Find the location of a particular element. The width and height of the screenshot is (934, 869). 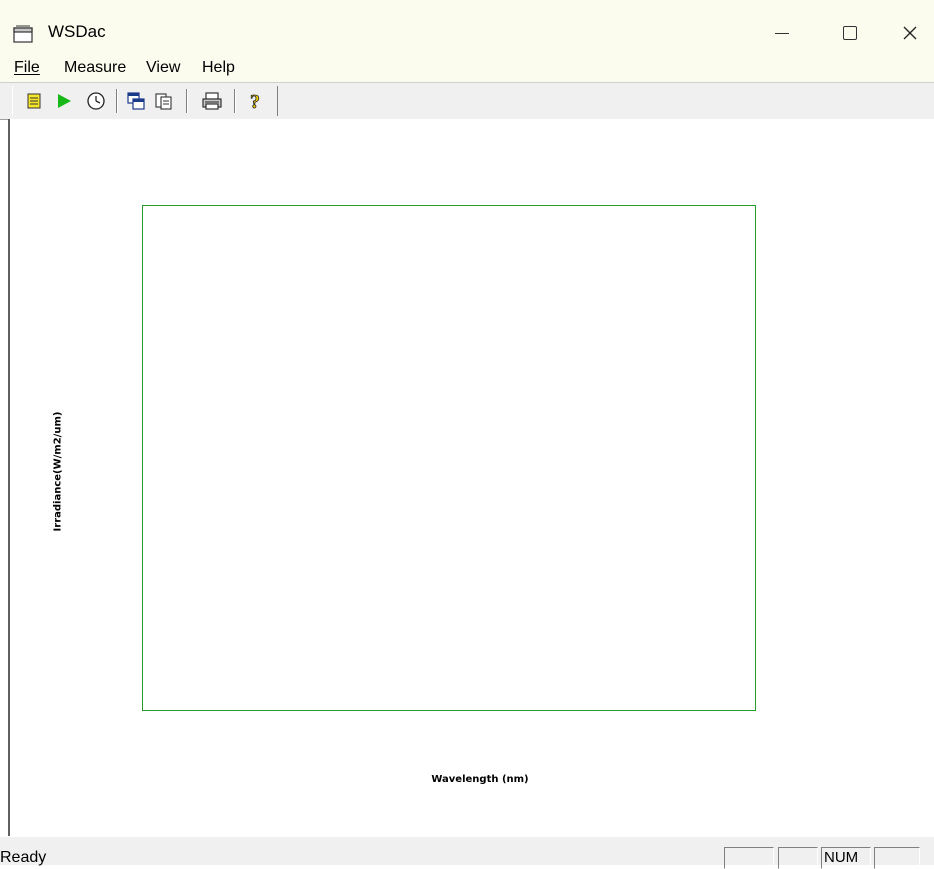

clock-button is located at coordinates (96, 101).